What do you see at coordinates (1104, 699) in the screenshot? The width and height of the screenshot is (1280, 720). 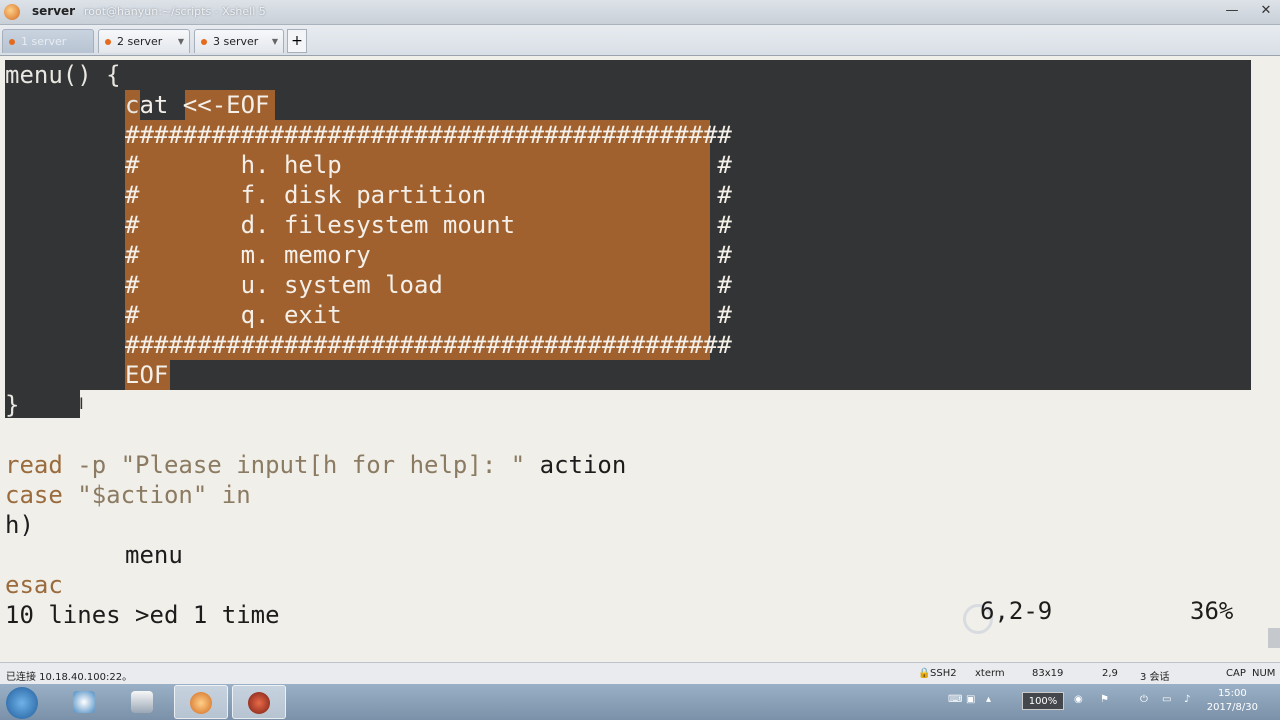 I see `tray-flag-icon: ⚑` at bounding box center [1104, 699].